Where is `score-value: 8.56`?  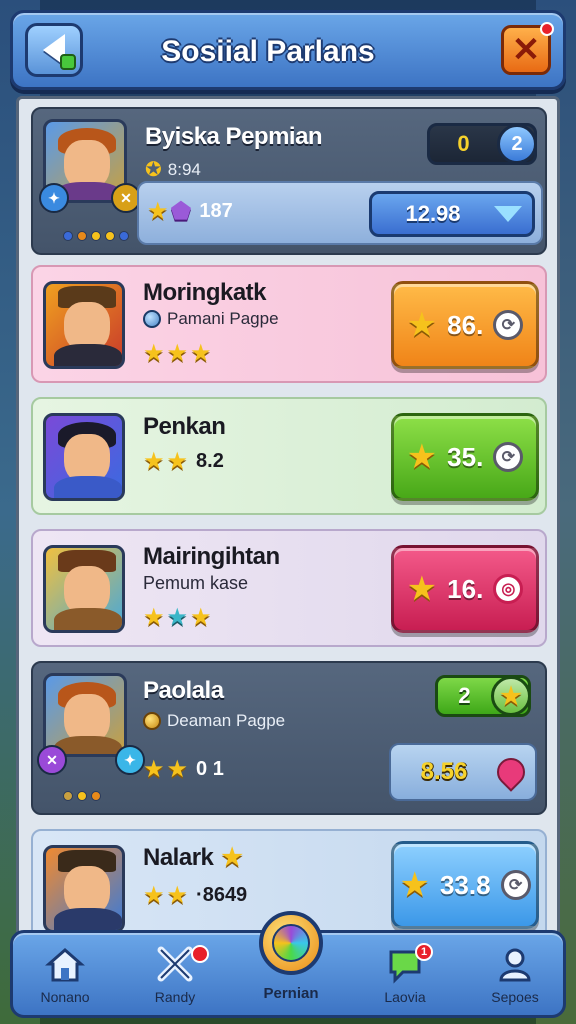 score-value: 8.56 is located at coordinates (444, 771).